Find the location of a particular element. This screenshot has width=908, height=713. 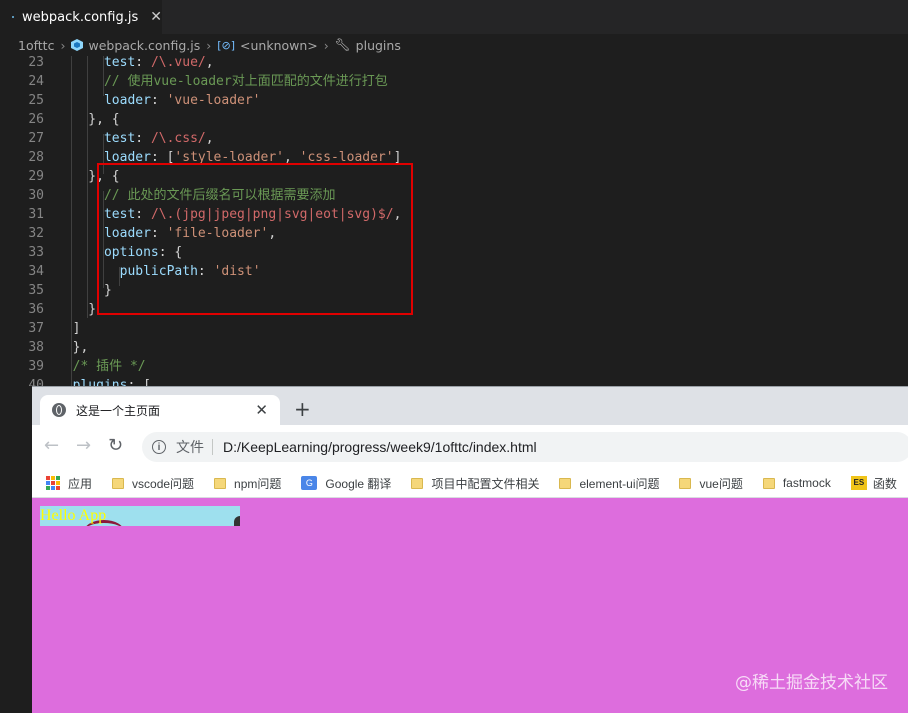

editor-tab-bar: webpack.config.js ✕ is located at coordinates (454, 17).